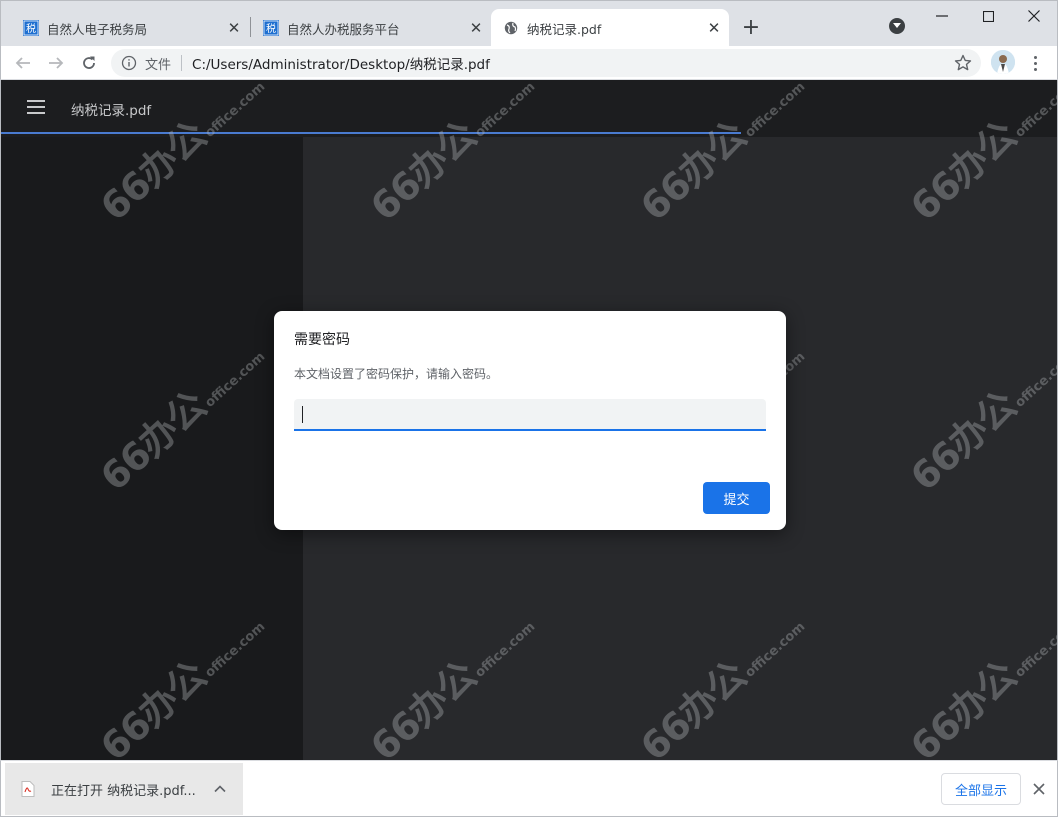  I want to click on maximize-icon, so click(988, 16).